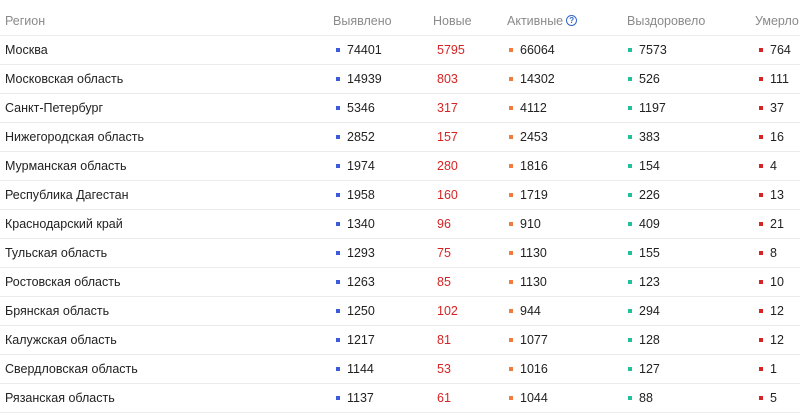 The image size is (800, 413). I want to click on region-name: Краснодарский край, so click(64, 224).